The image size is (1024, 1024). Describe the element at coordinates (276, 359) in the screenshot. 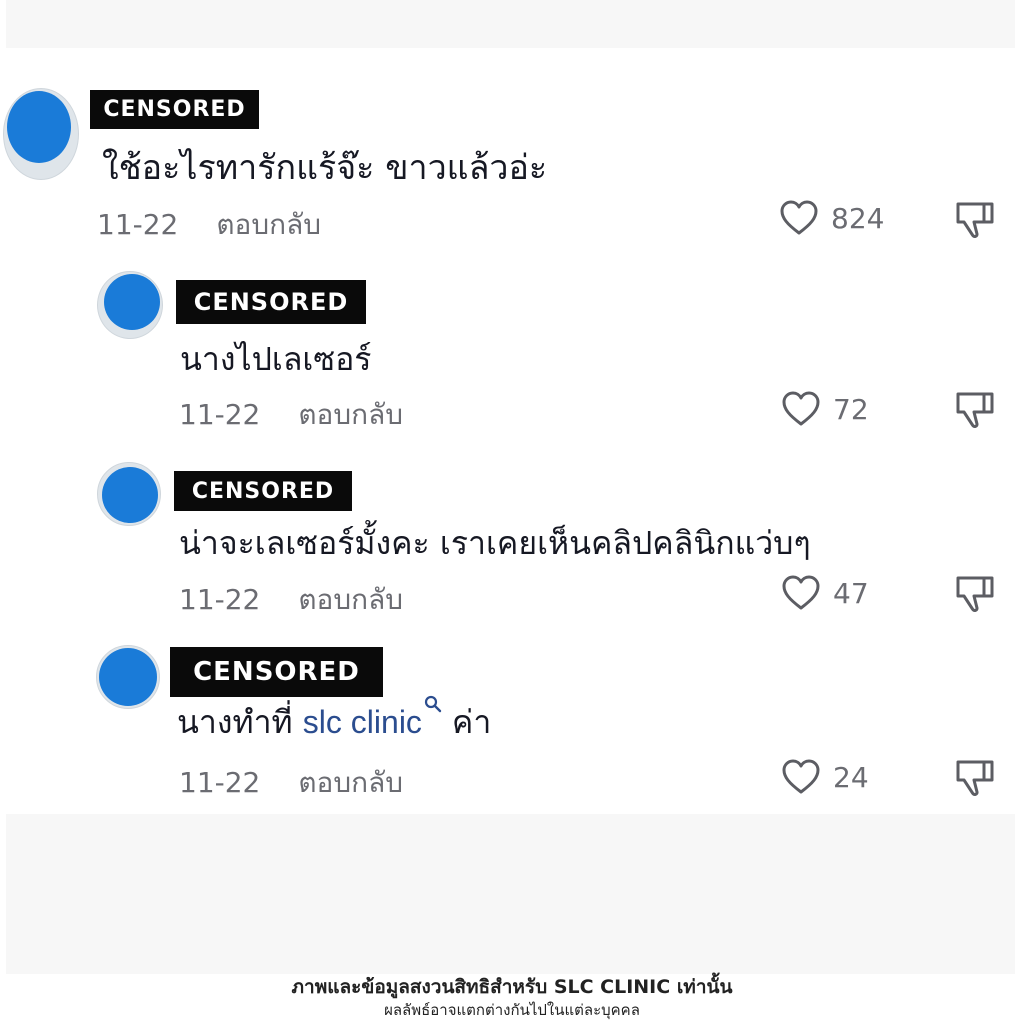

I see `comment-text: นางไปเลเซอร์` at that location.